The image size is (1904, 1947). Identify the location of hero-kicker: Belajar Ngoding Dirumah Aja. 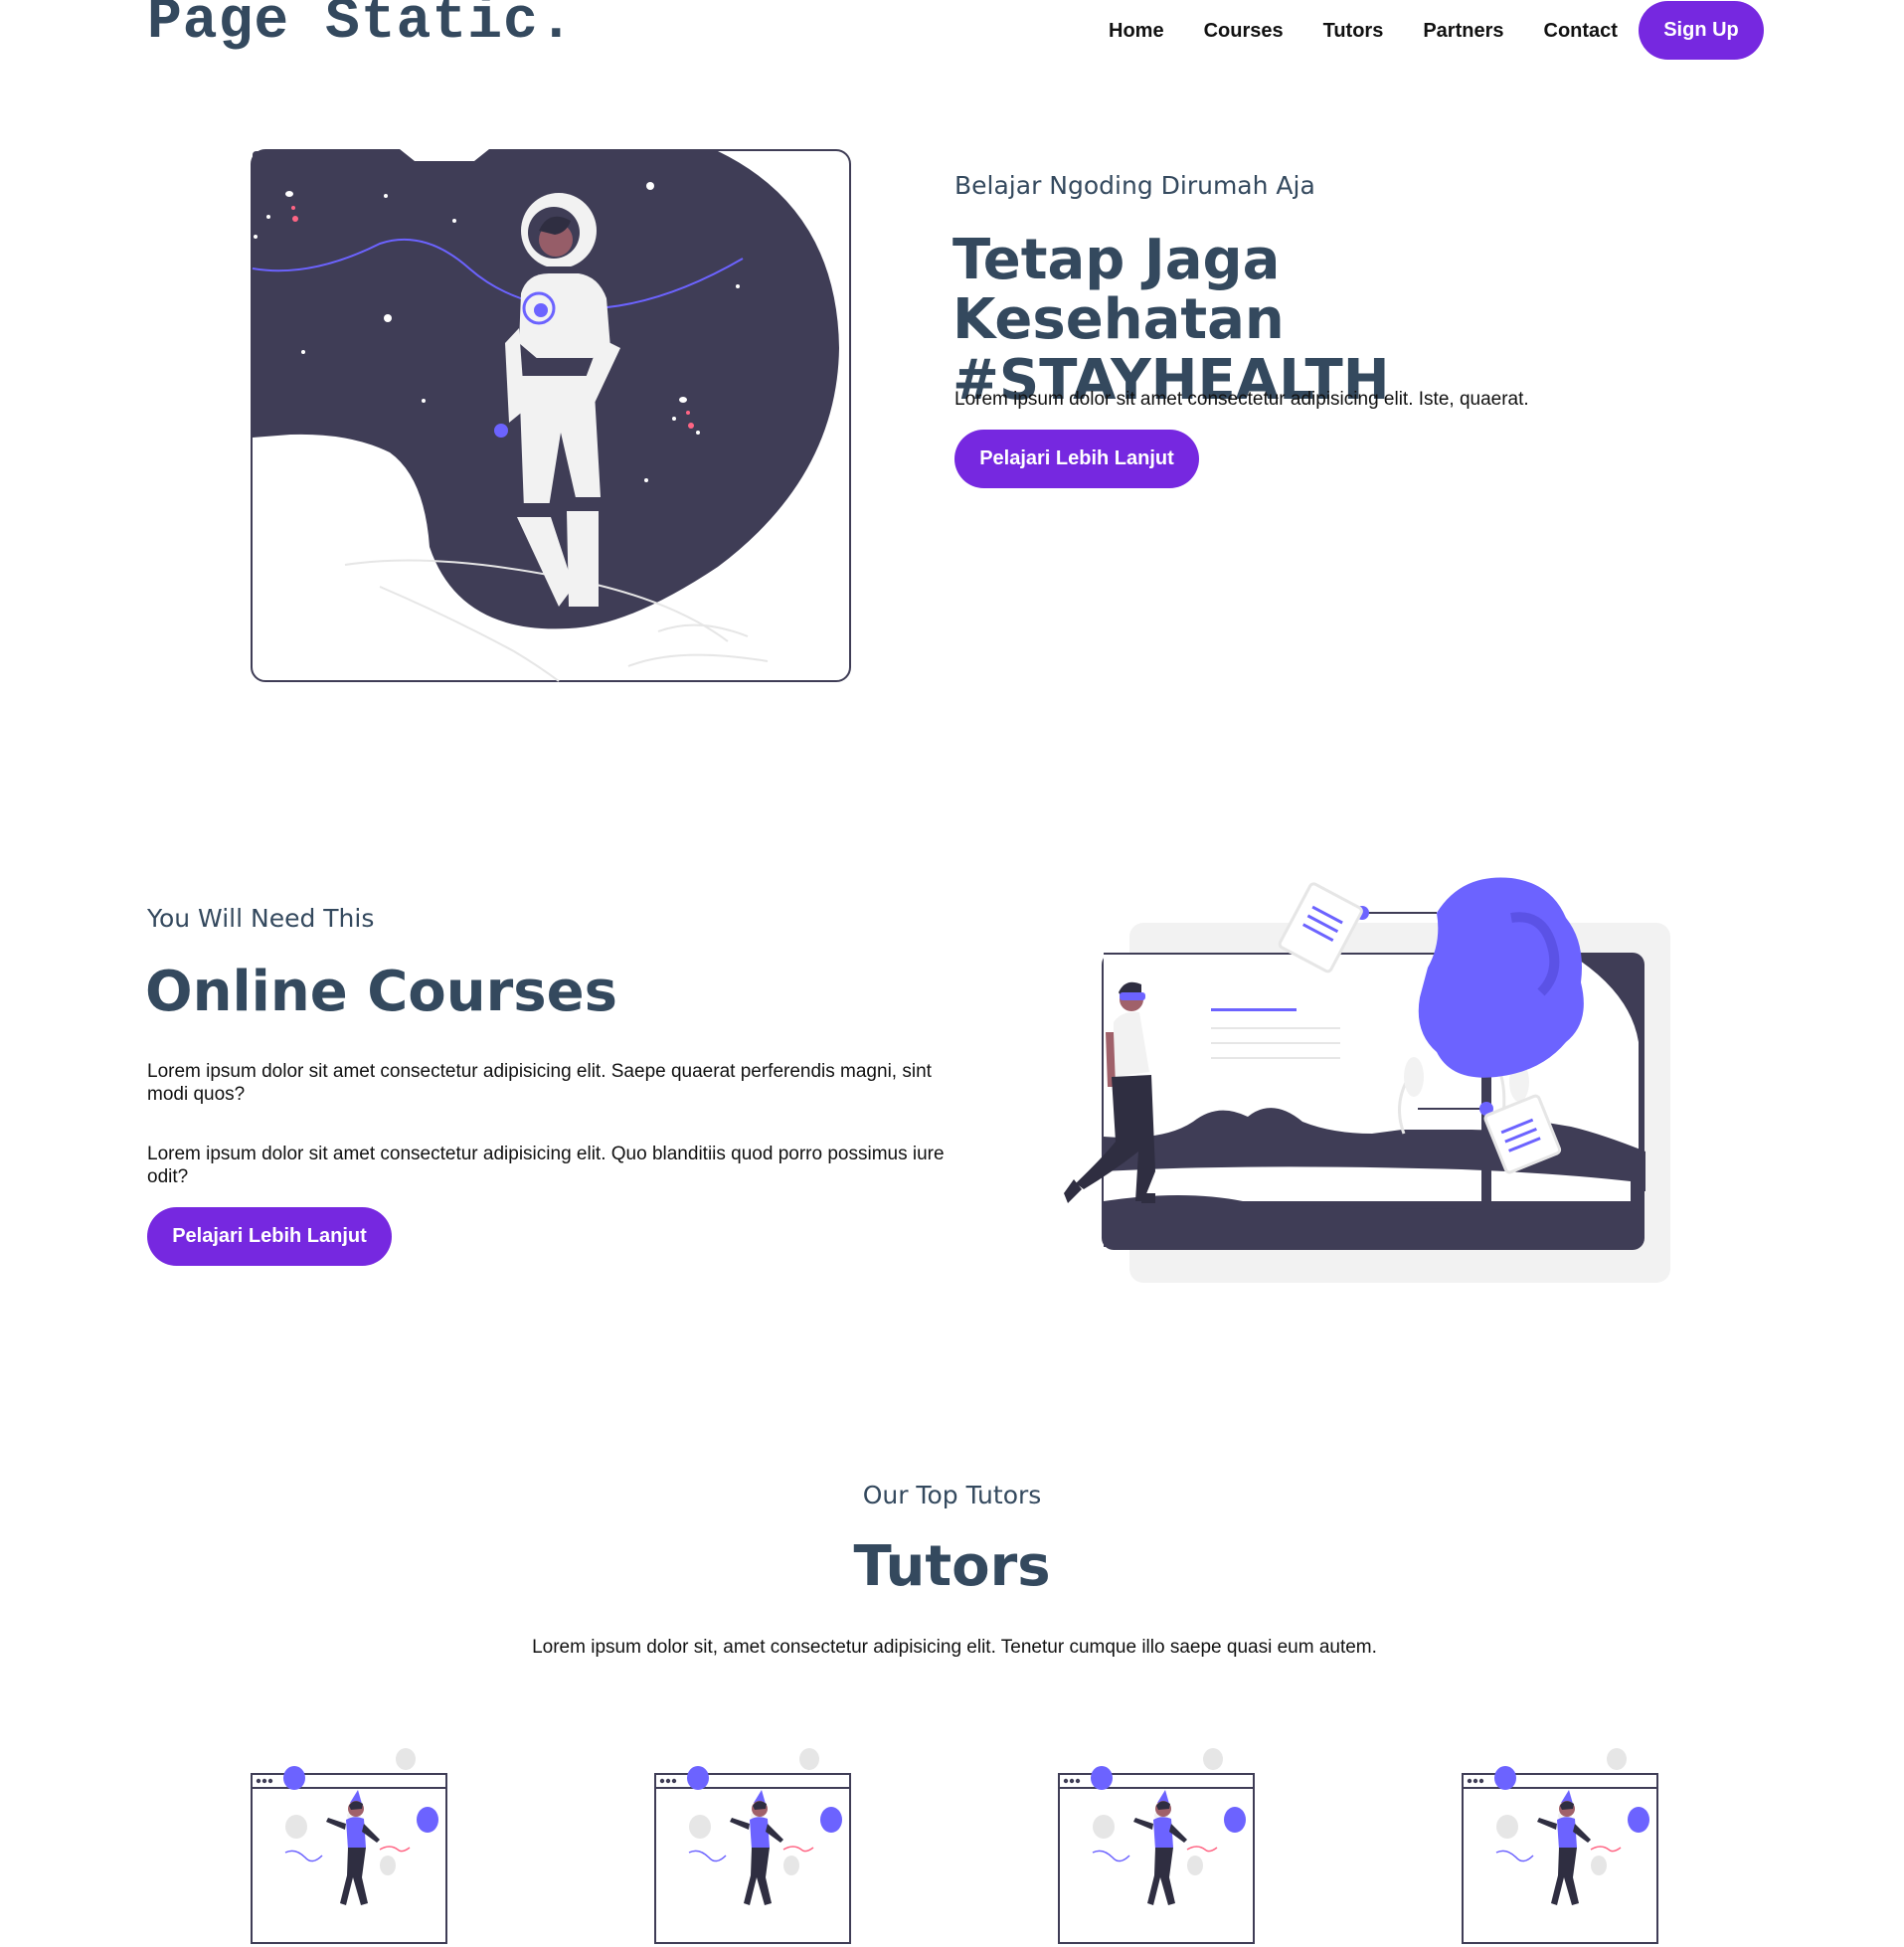
(1134, 185).